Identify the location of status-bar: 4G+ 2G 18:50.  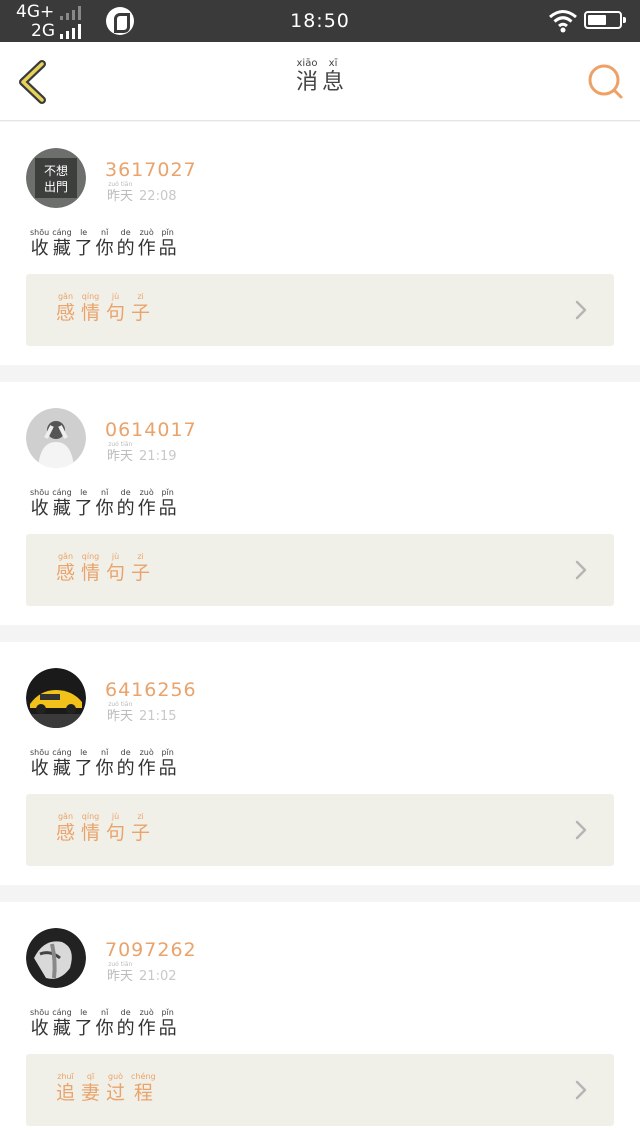
(320, 21).